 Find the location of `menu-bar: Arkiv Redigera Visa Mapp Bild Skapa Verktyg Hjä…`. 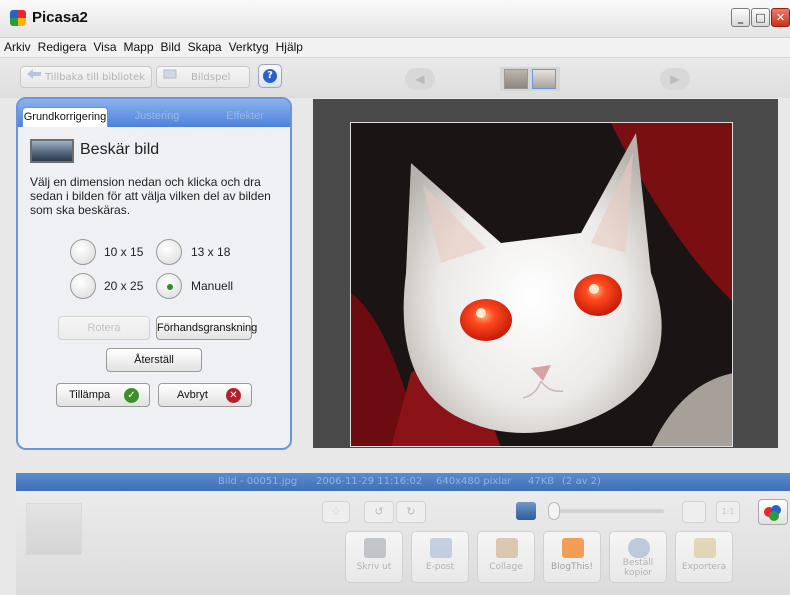

menu-bar: Arkiv Redigera Visa Mapp Bild Skapa Verktyg Hjä… is located at coordinates (395, 48).